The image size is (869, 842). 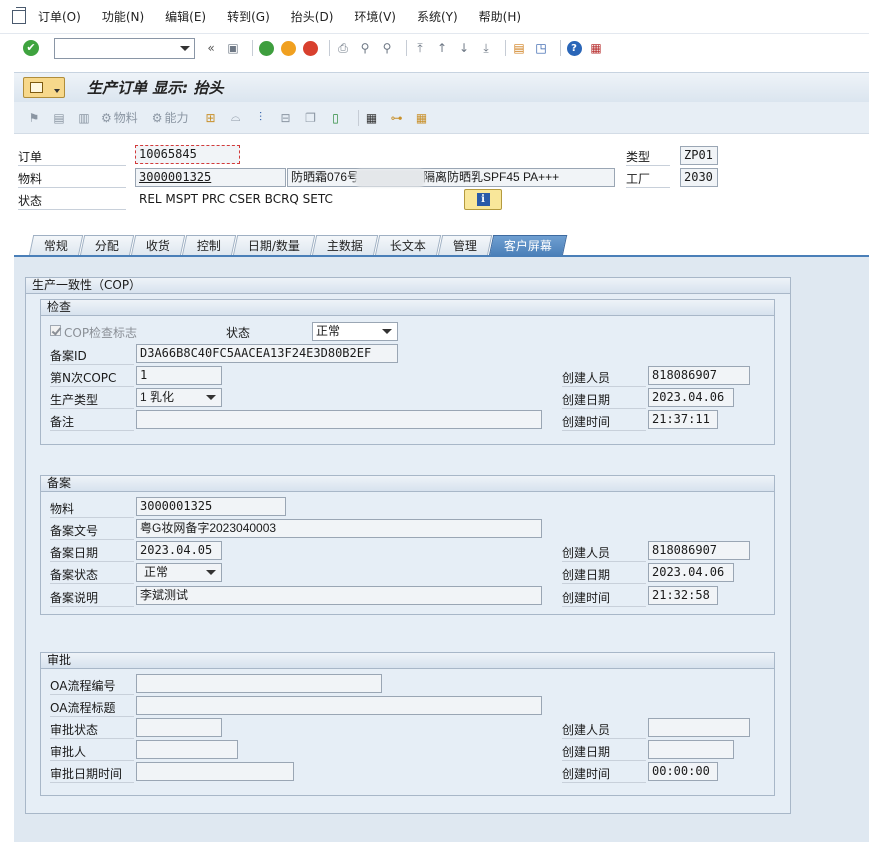 I want to click on first-page-icon: ⤒, so click(x=420, y=48).